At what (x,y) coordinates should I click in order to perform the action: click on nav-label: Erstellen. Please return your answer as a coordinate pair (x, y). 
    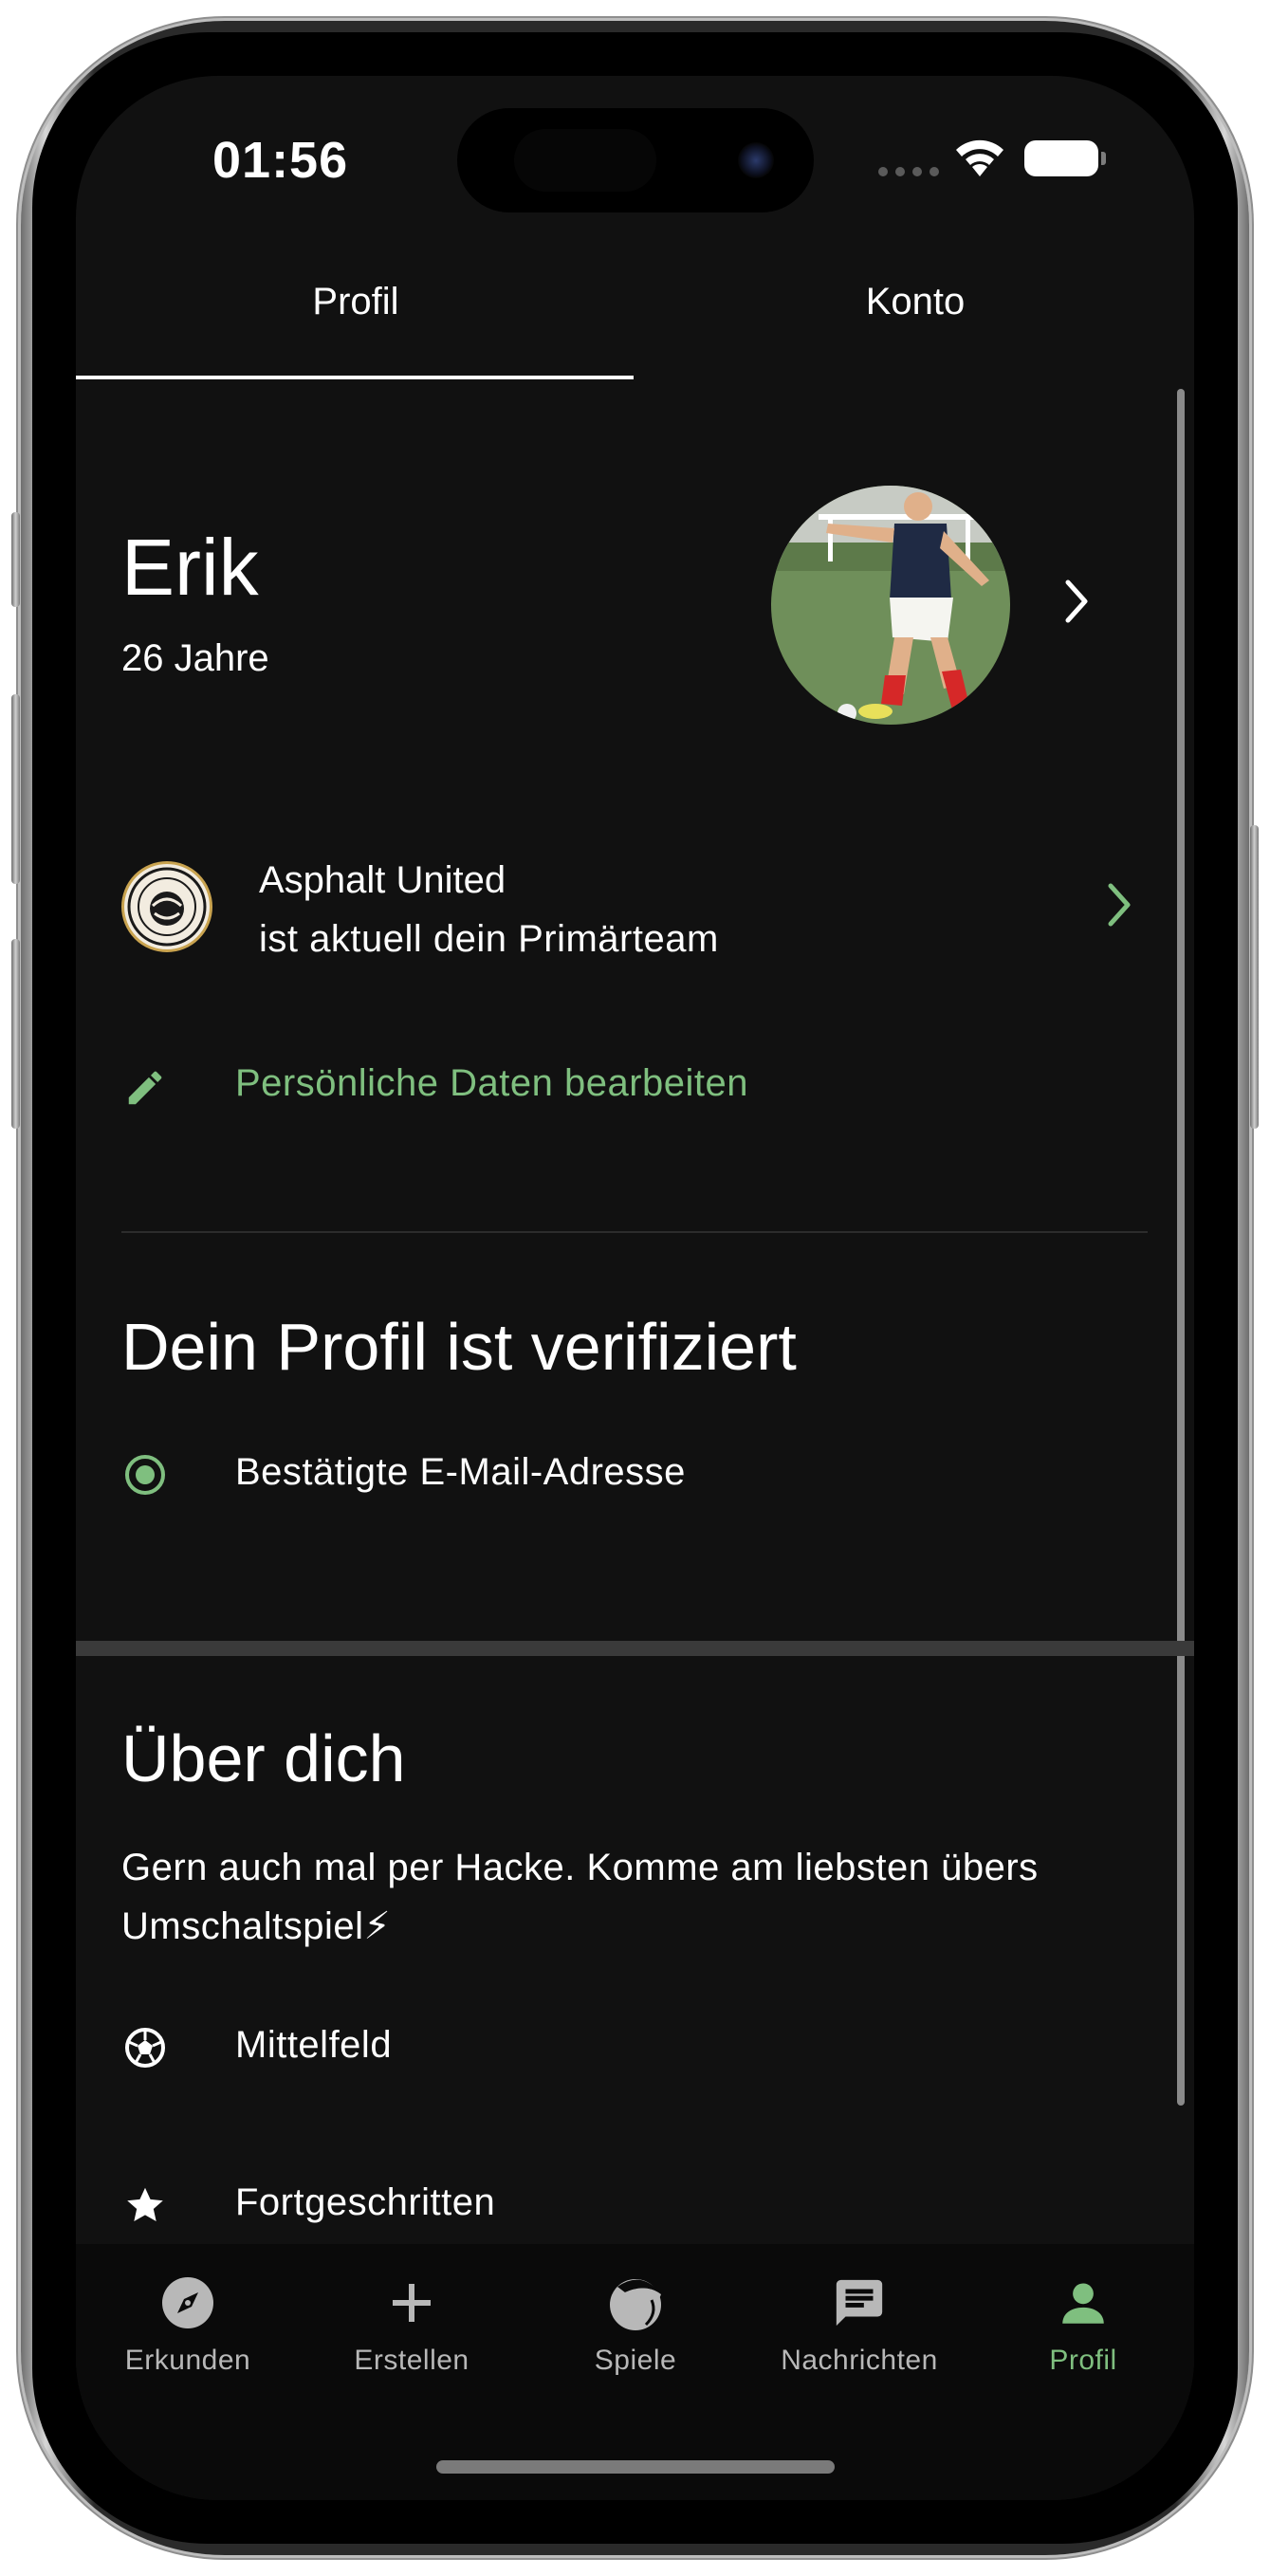
    Looking at the image, I should click on (411, 2360).